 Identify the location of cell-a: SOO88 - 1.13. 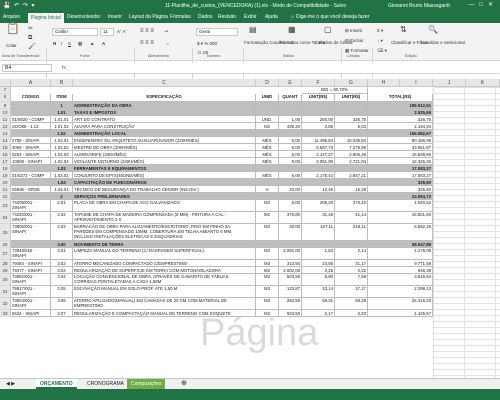
(31, 126).